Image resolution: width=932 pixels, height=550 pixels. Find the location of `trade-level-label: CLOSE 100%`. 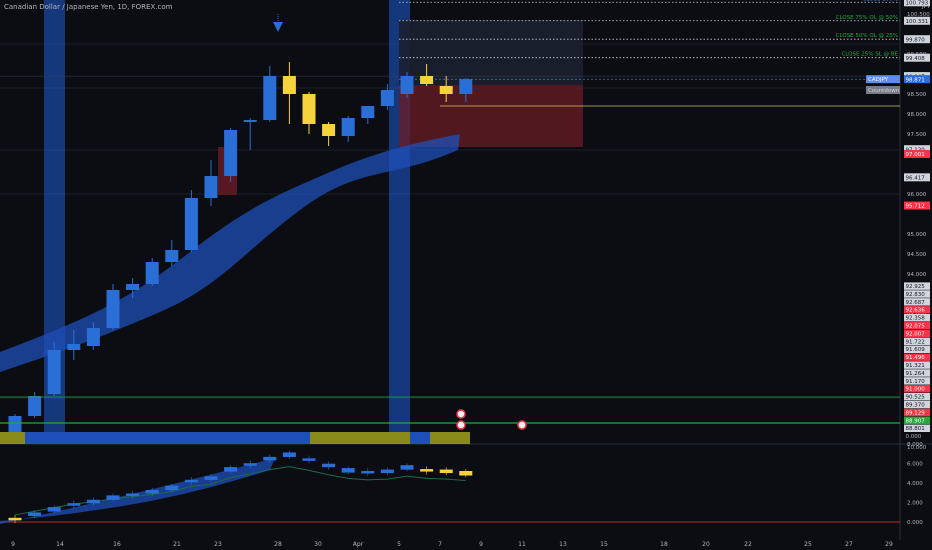

trade-level-label: CLOSE 100% is located at coordinates (880, 1).